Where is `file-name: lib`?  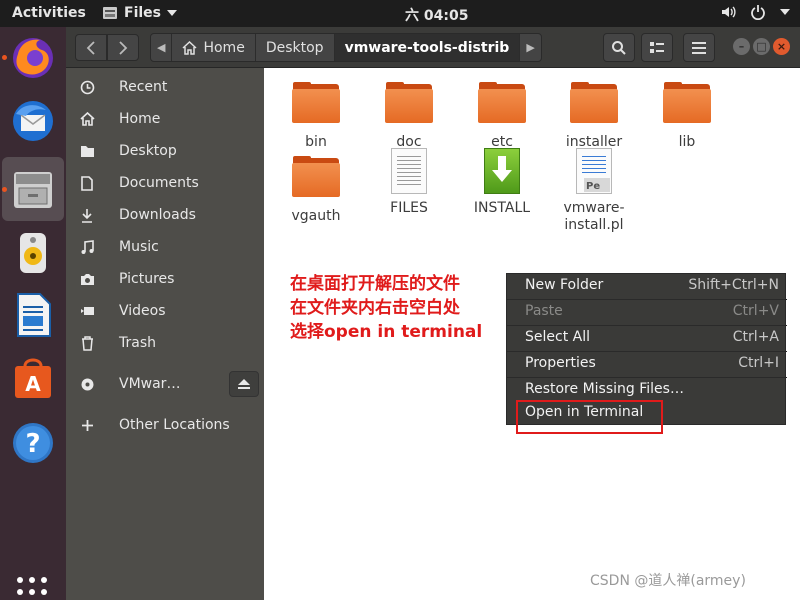 file-name: lib is located at coordinates (687, 142).